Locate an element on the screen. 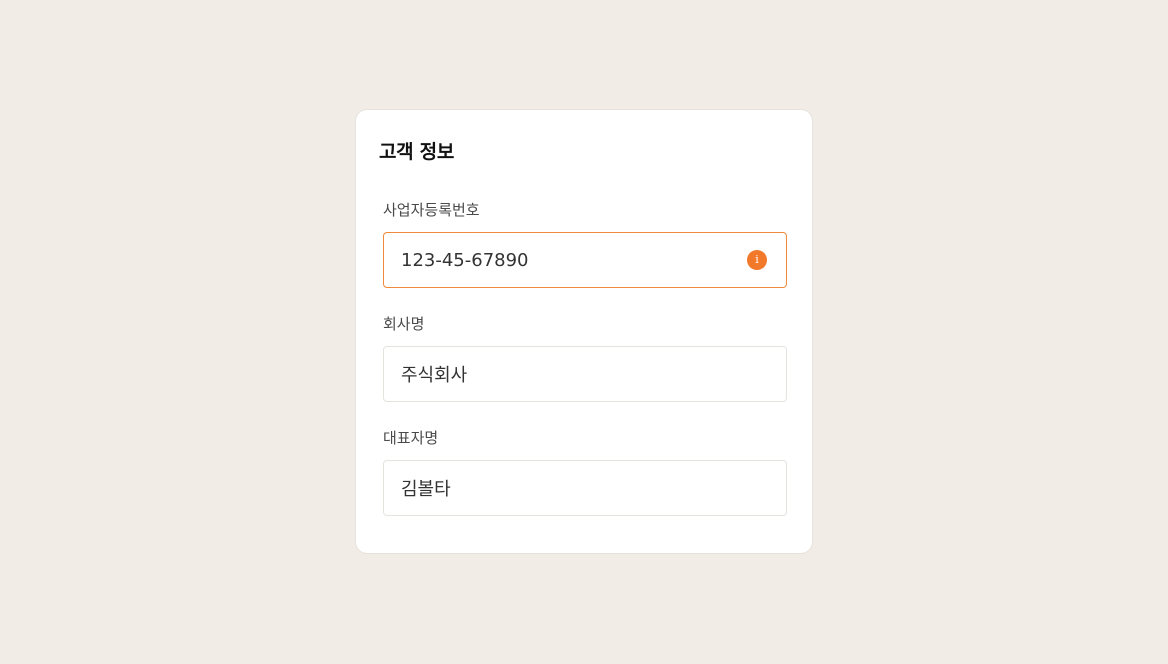 The image size is (1168, 664). representative-name-field-box is located at coordinates (585, 488).